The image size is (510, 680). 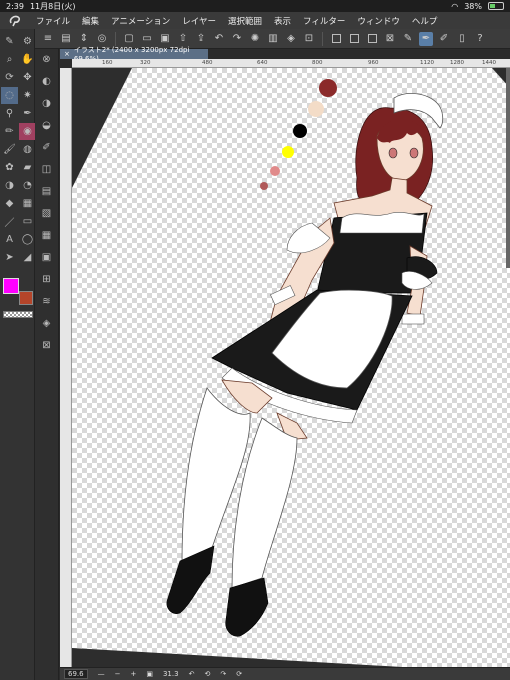 What do you see at coordinates (48, 39) in the screenshot?
I see `hamburger-menu-icon: ≡` at bounding box center [48, 39].